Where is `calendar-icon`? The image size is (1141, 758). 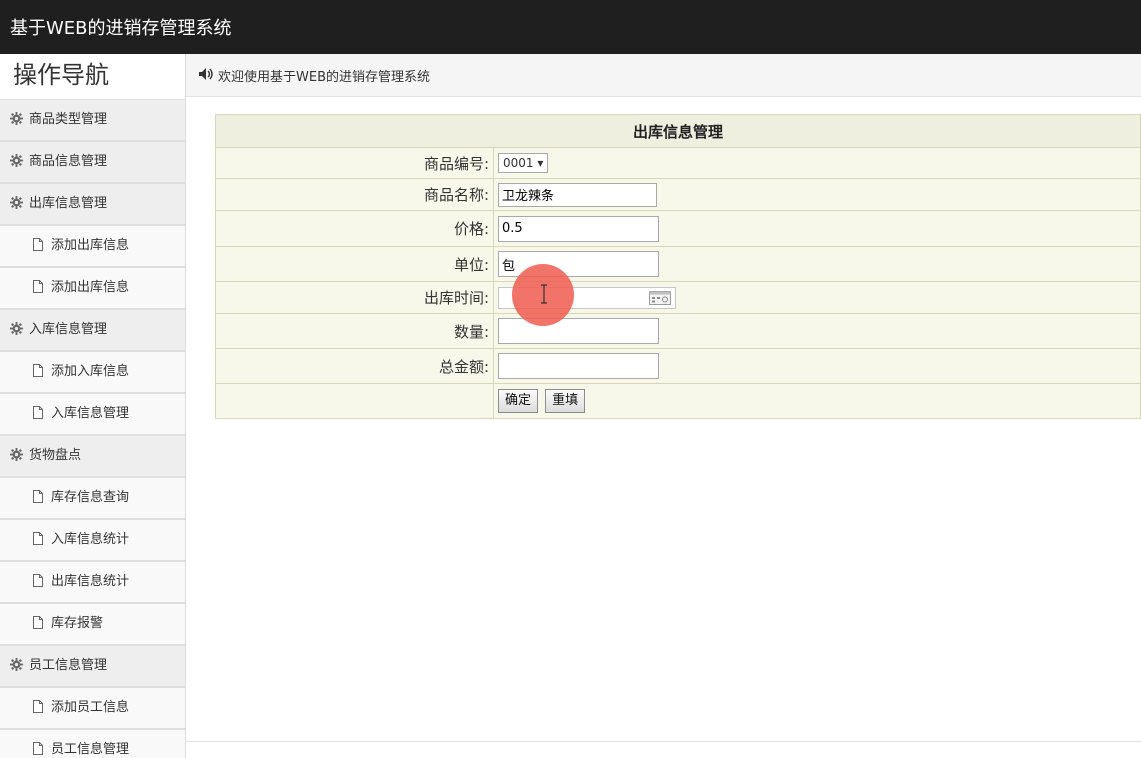
calendar-icon is located at coordinates (660, 297).